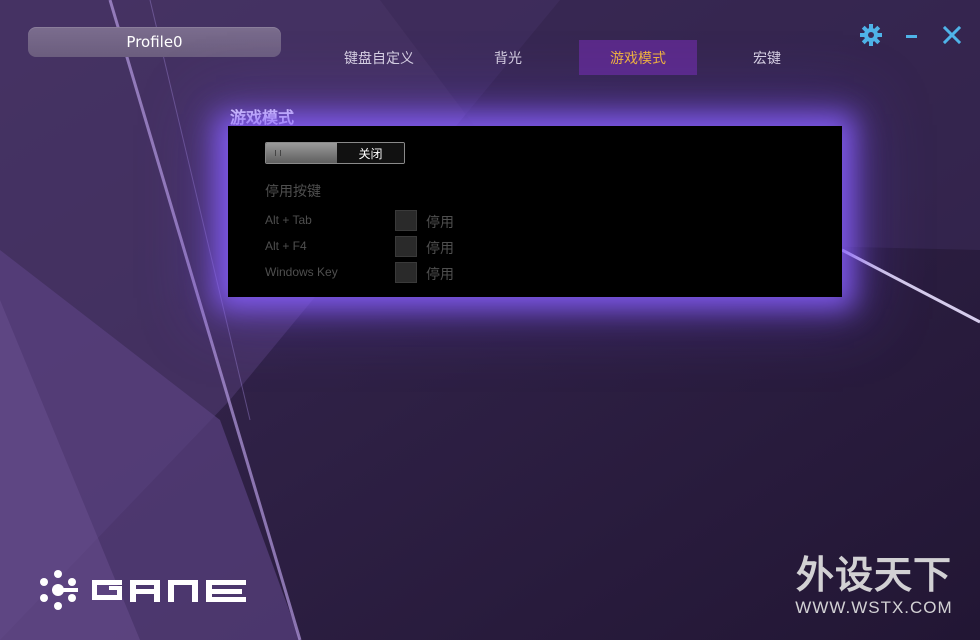  What do you see at coordinates (911, 35) in the screenshot?
I see `minimize-icon` at bounding box center [911, 35].